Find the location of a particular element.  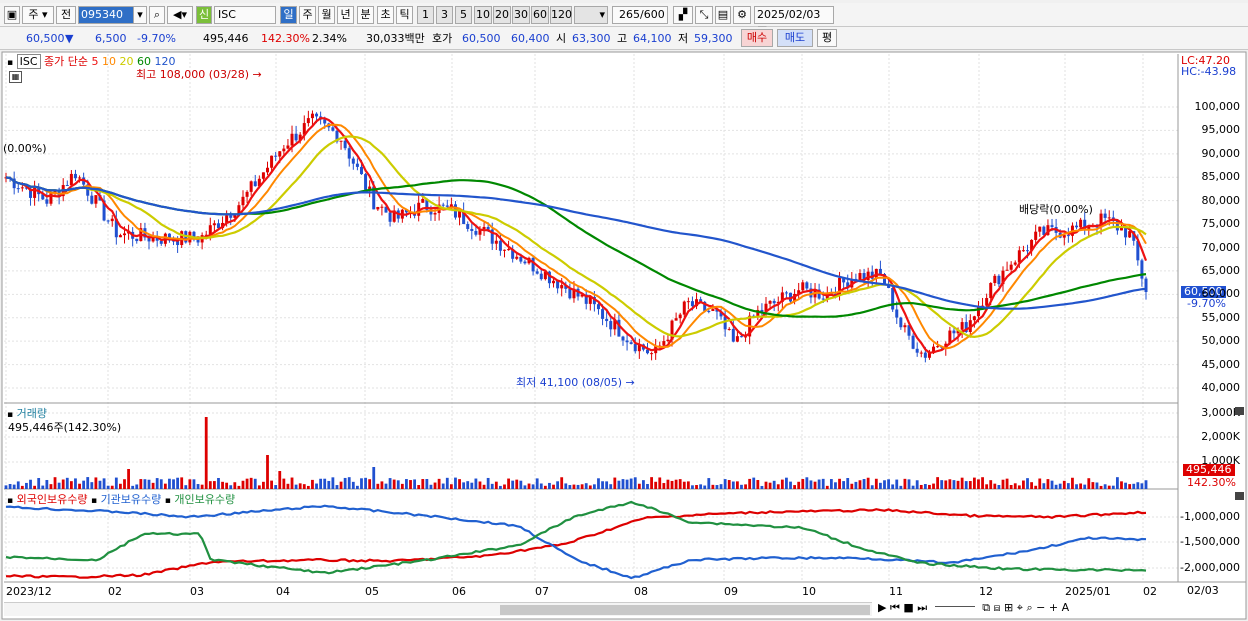

buy-button: 매수 is located at coordinates (757, 38).